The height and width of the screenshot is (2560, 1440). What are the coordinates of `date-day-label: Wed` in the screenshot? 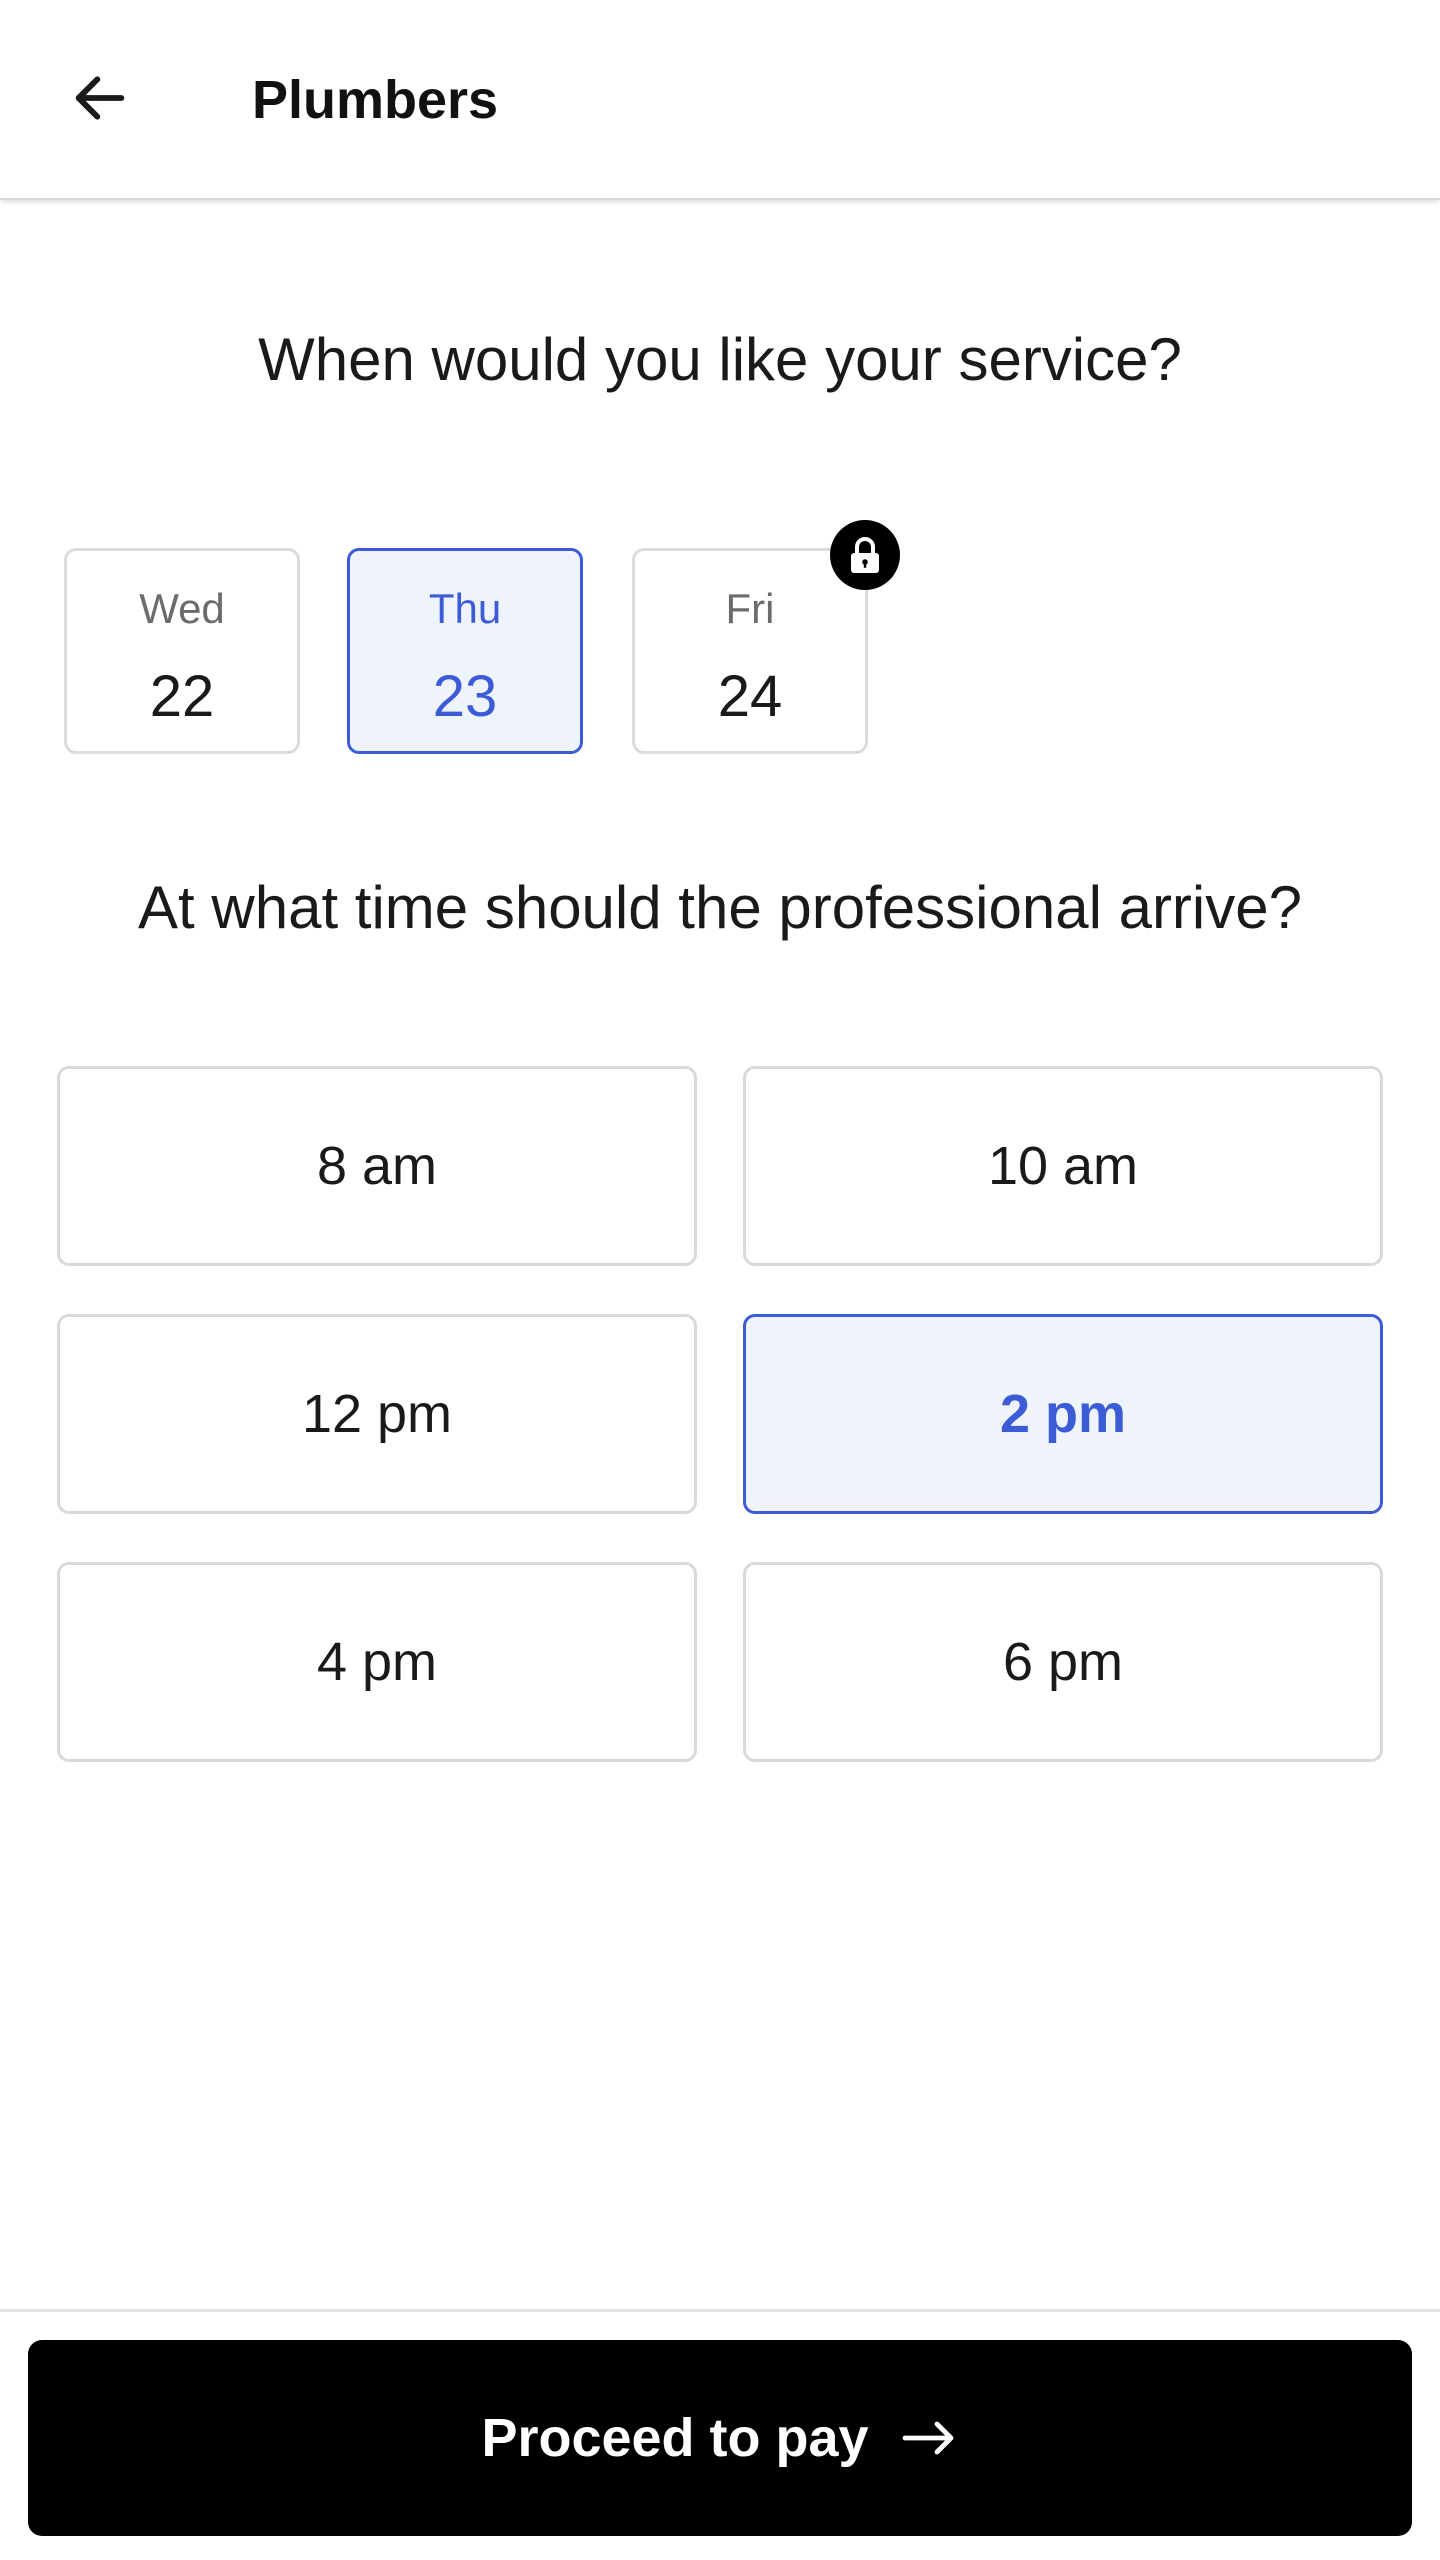 It's located at (182, 608).